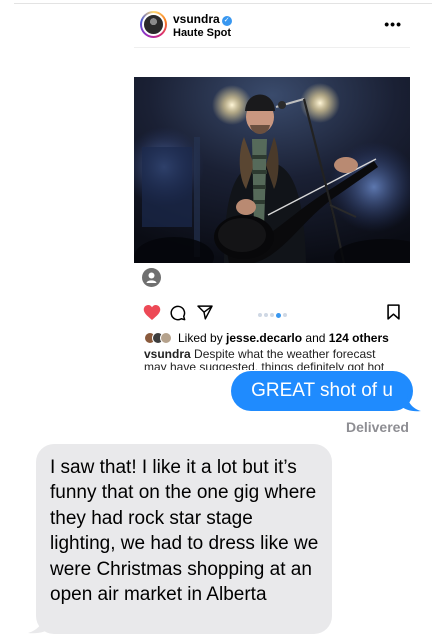 Image resolution: width=446 pixels, height=640 pixels. What do you see at coordinates (167, 354) in the screenshot?
I see `caption-username: vsundra` at bounding box center [167, 354].